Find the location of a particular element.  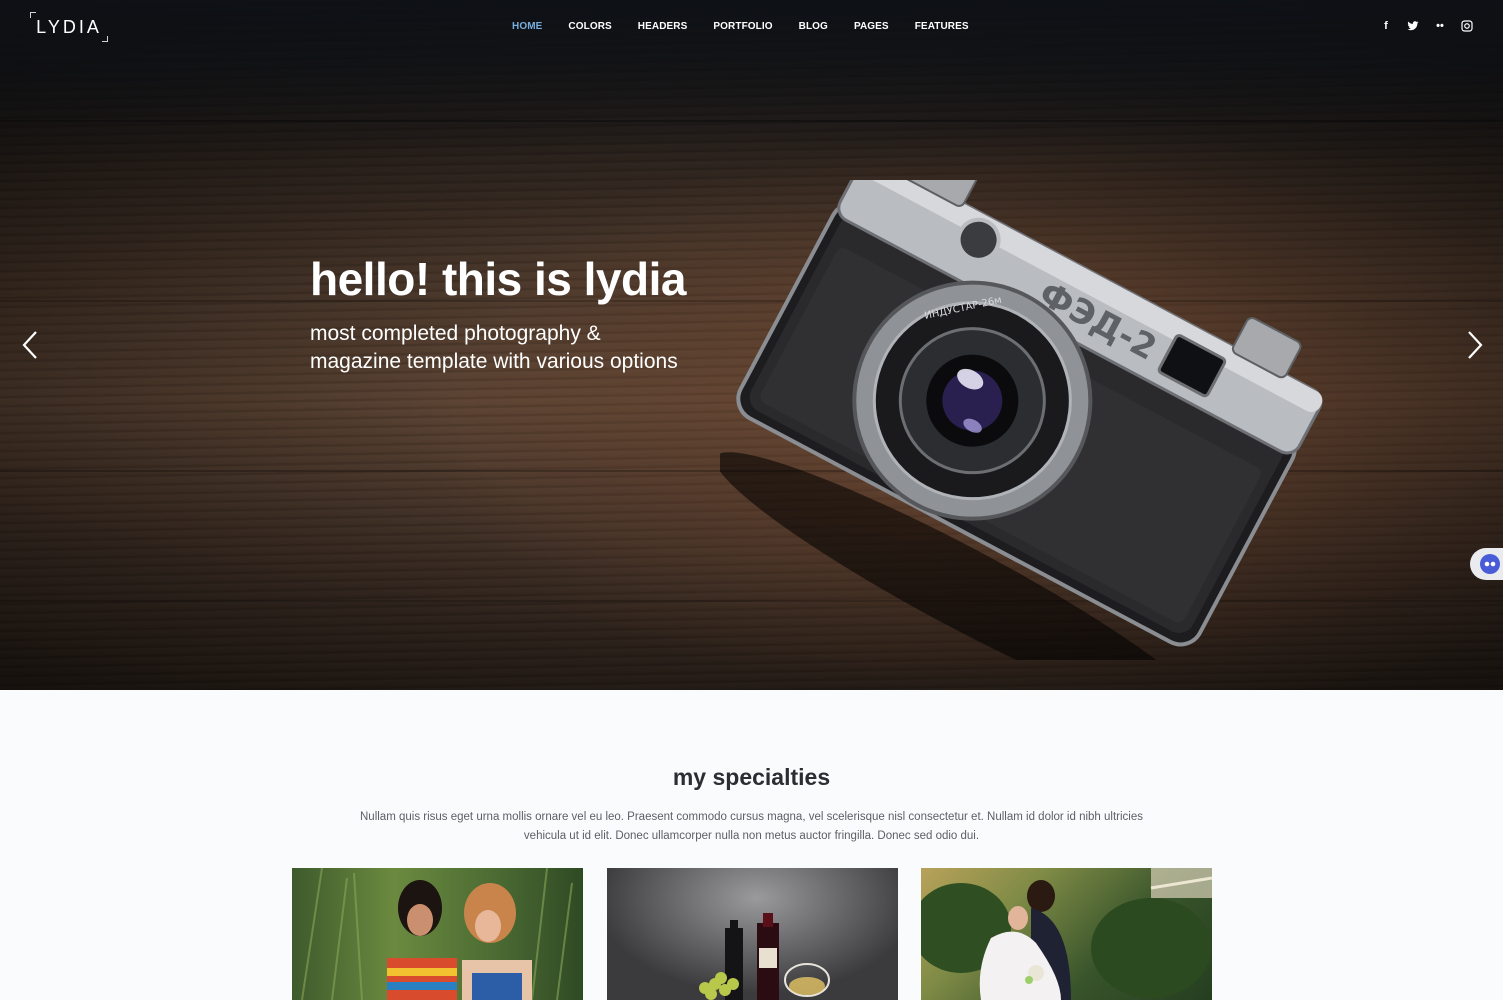

nav-item-portfolio: PORTFOLIO is located at coordinates (742, 26).